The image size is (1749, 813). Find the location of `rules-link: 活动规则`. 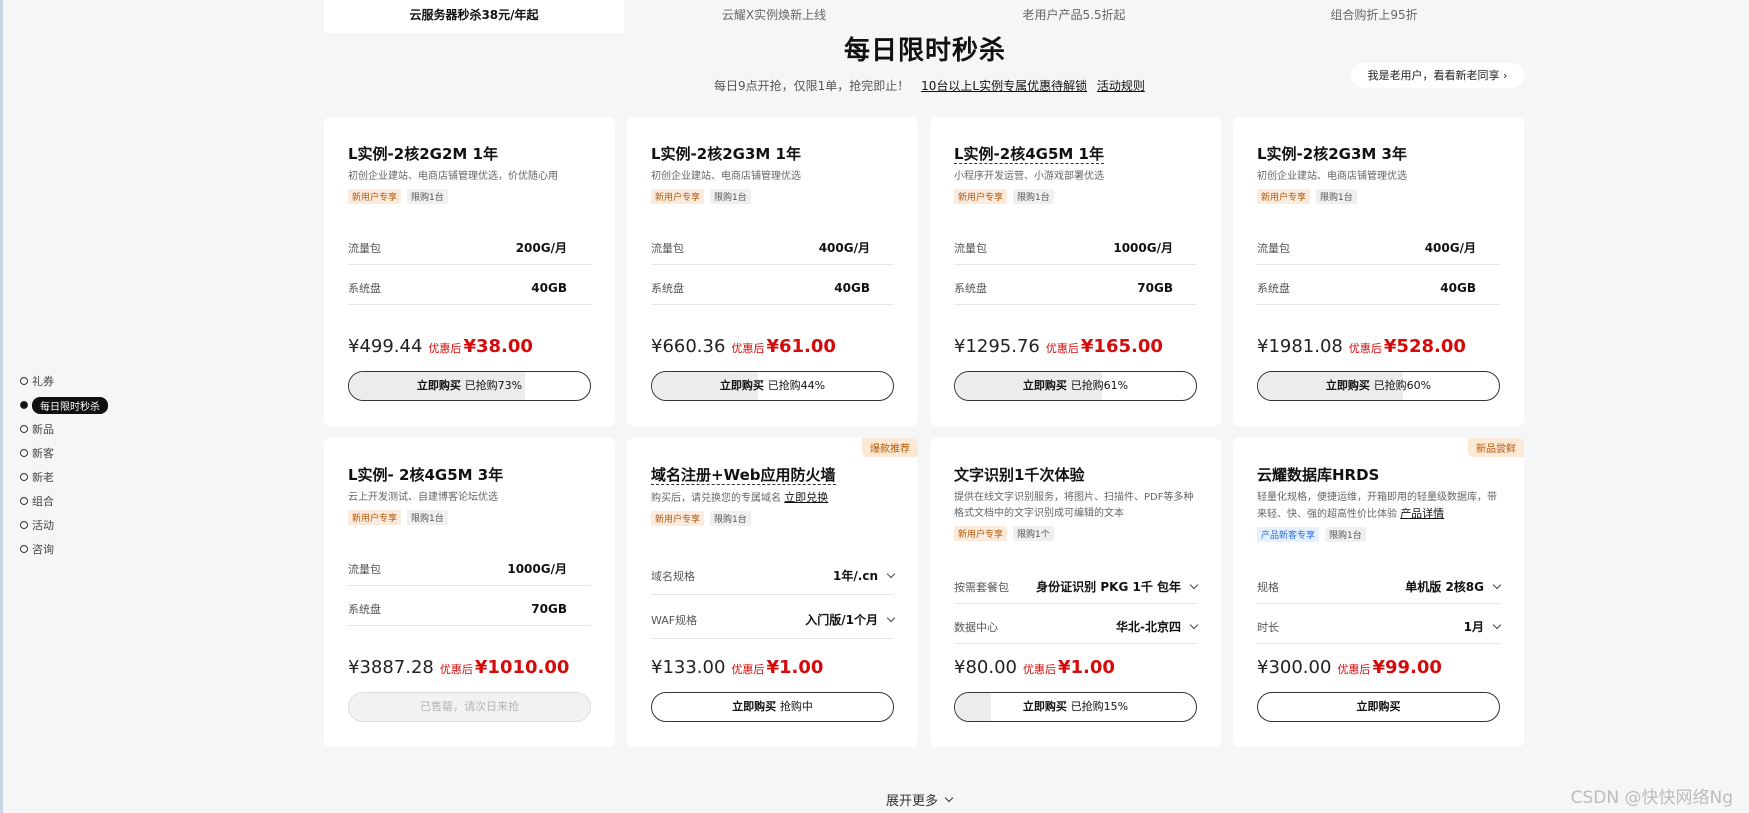

rules-link: 活动规则 is located at coordinates (1121, 86).